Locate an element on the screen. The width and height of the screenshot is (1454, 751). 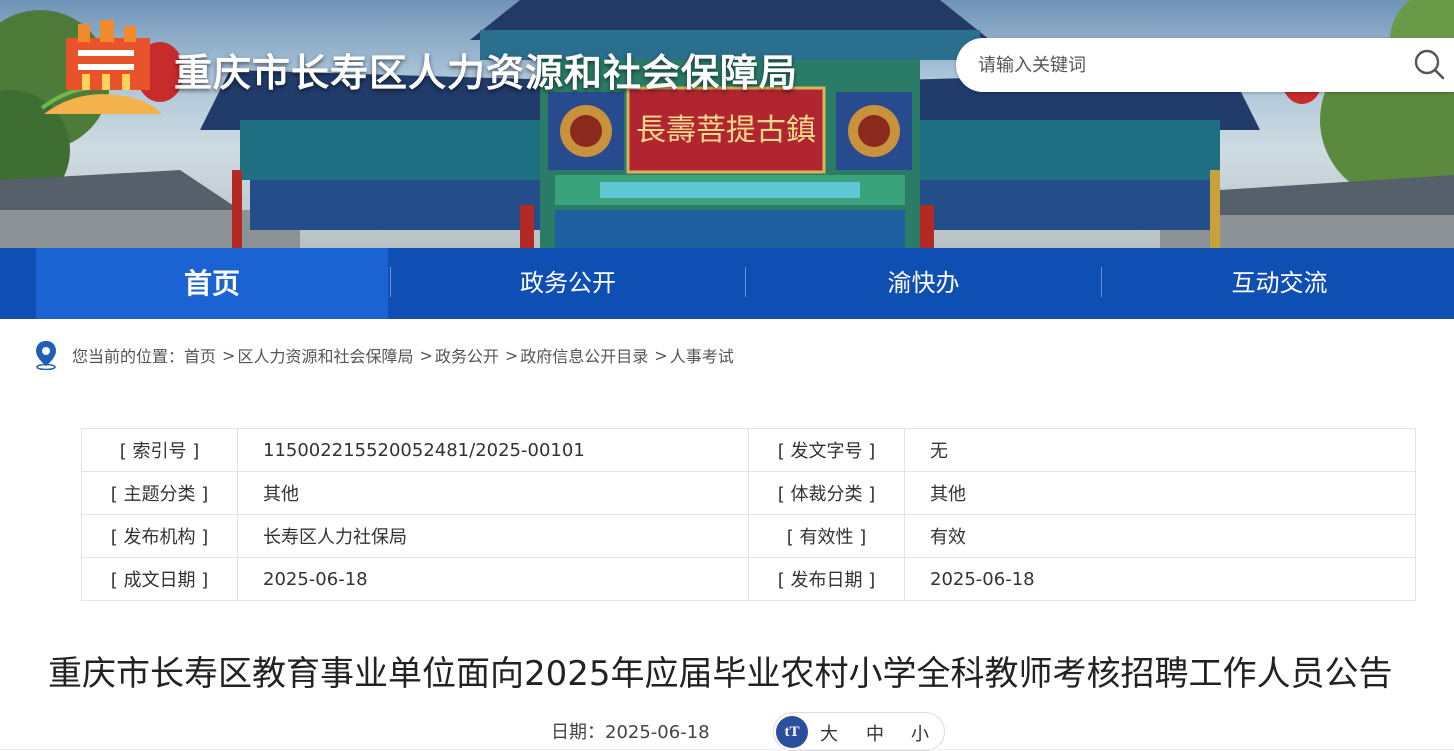
nav-item-yukuaiban: 渝快办 is located at coordinates (923, 283).